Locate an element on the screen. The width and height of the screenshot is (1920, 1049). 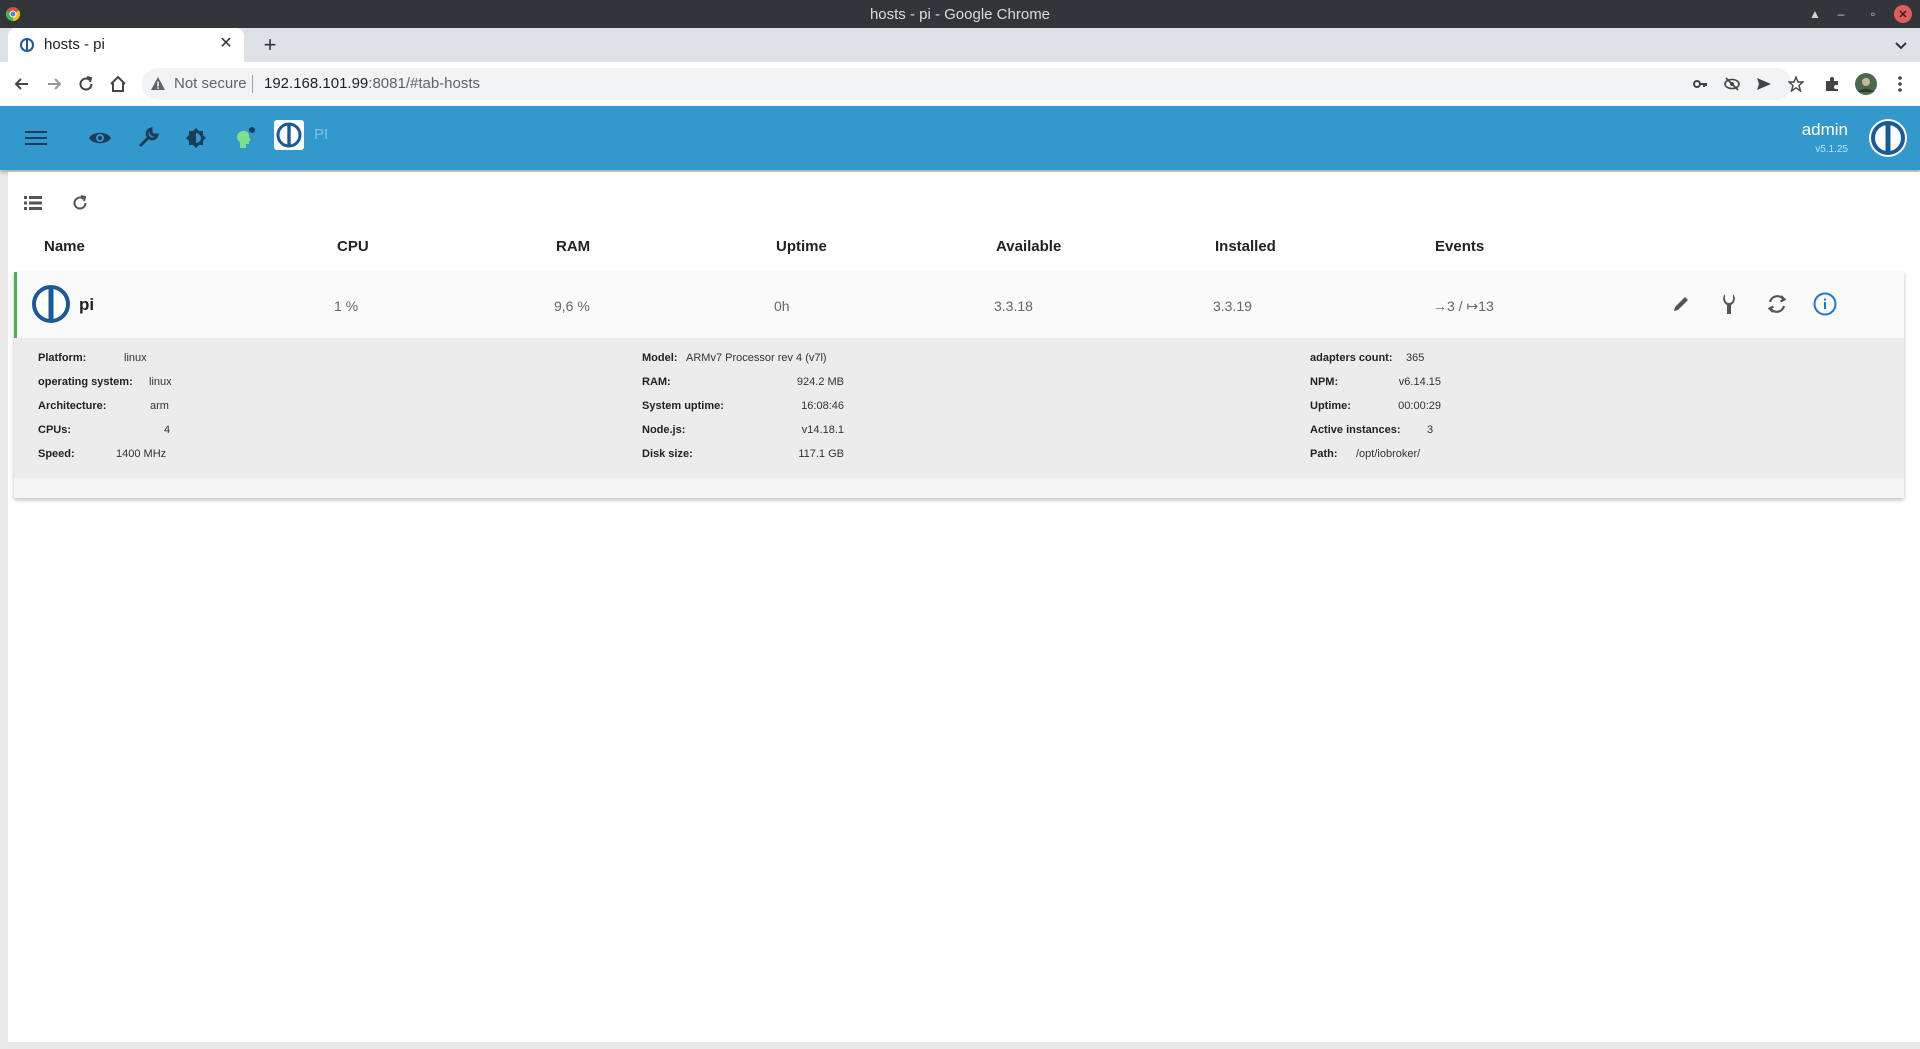
home-icon is located at coordinates (118, 84).